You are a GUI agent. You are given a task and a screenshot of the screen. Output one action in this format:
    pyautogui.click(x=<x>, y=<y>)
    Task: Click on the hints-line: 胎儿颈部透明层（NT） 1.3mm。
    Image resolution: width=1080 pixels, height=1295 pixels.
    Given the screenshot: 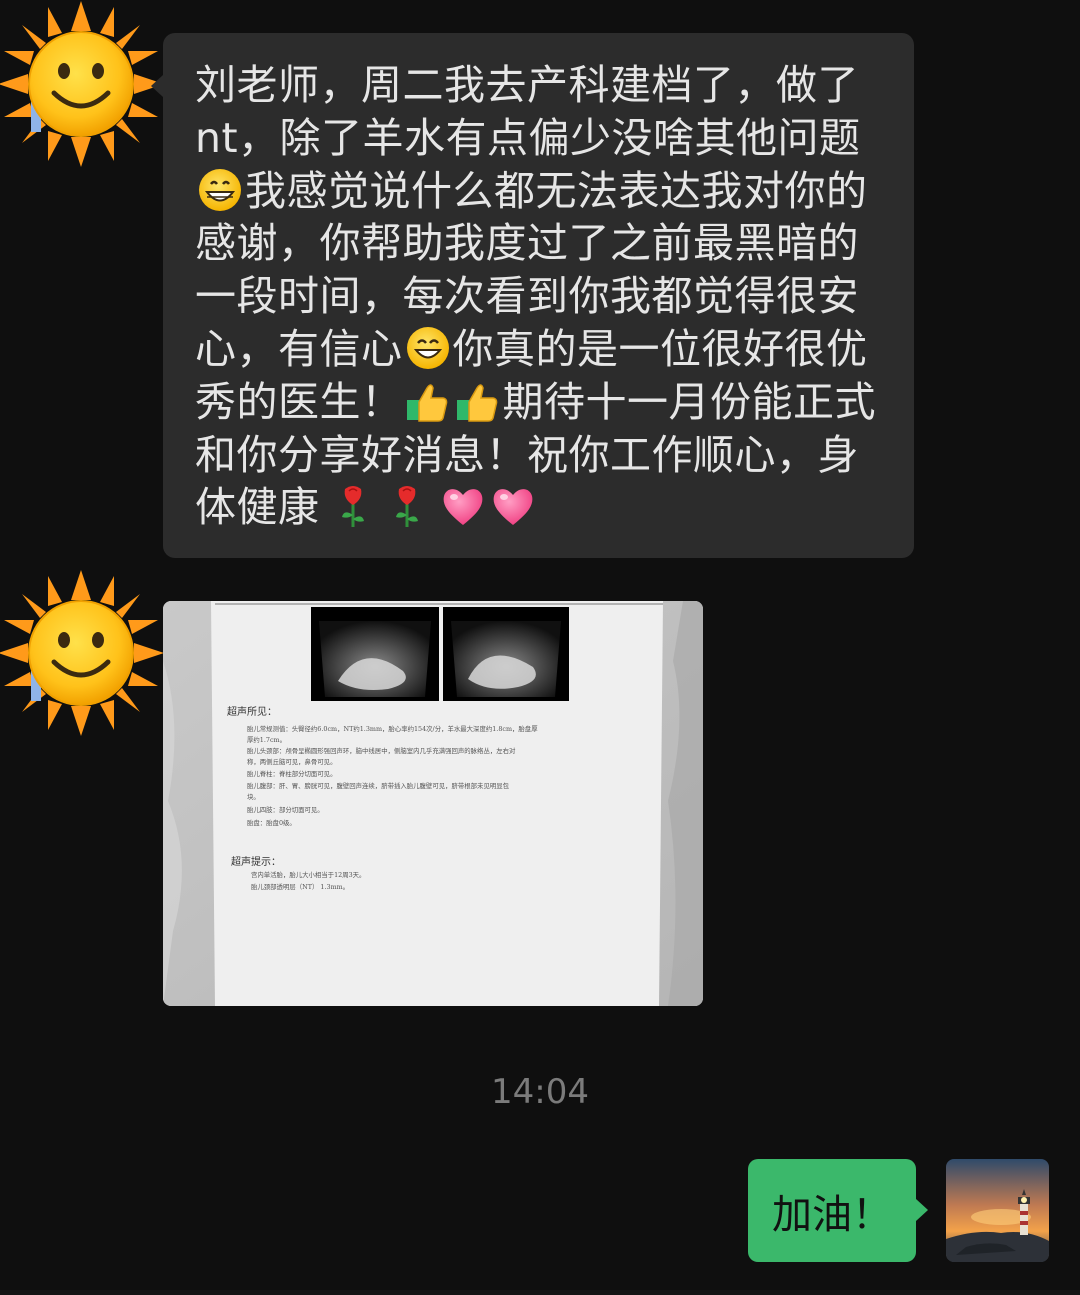 What is the action you would take?
    pyautogui.click(x=300, y=886)
    